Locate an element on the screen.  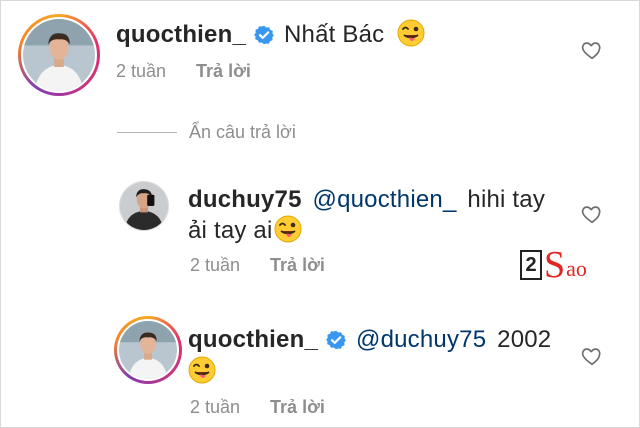
avatar-duchuy75 is located at coordinates (144, 206).